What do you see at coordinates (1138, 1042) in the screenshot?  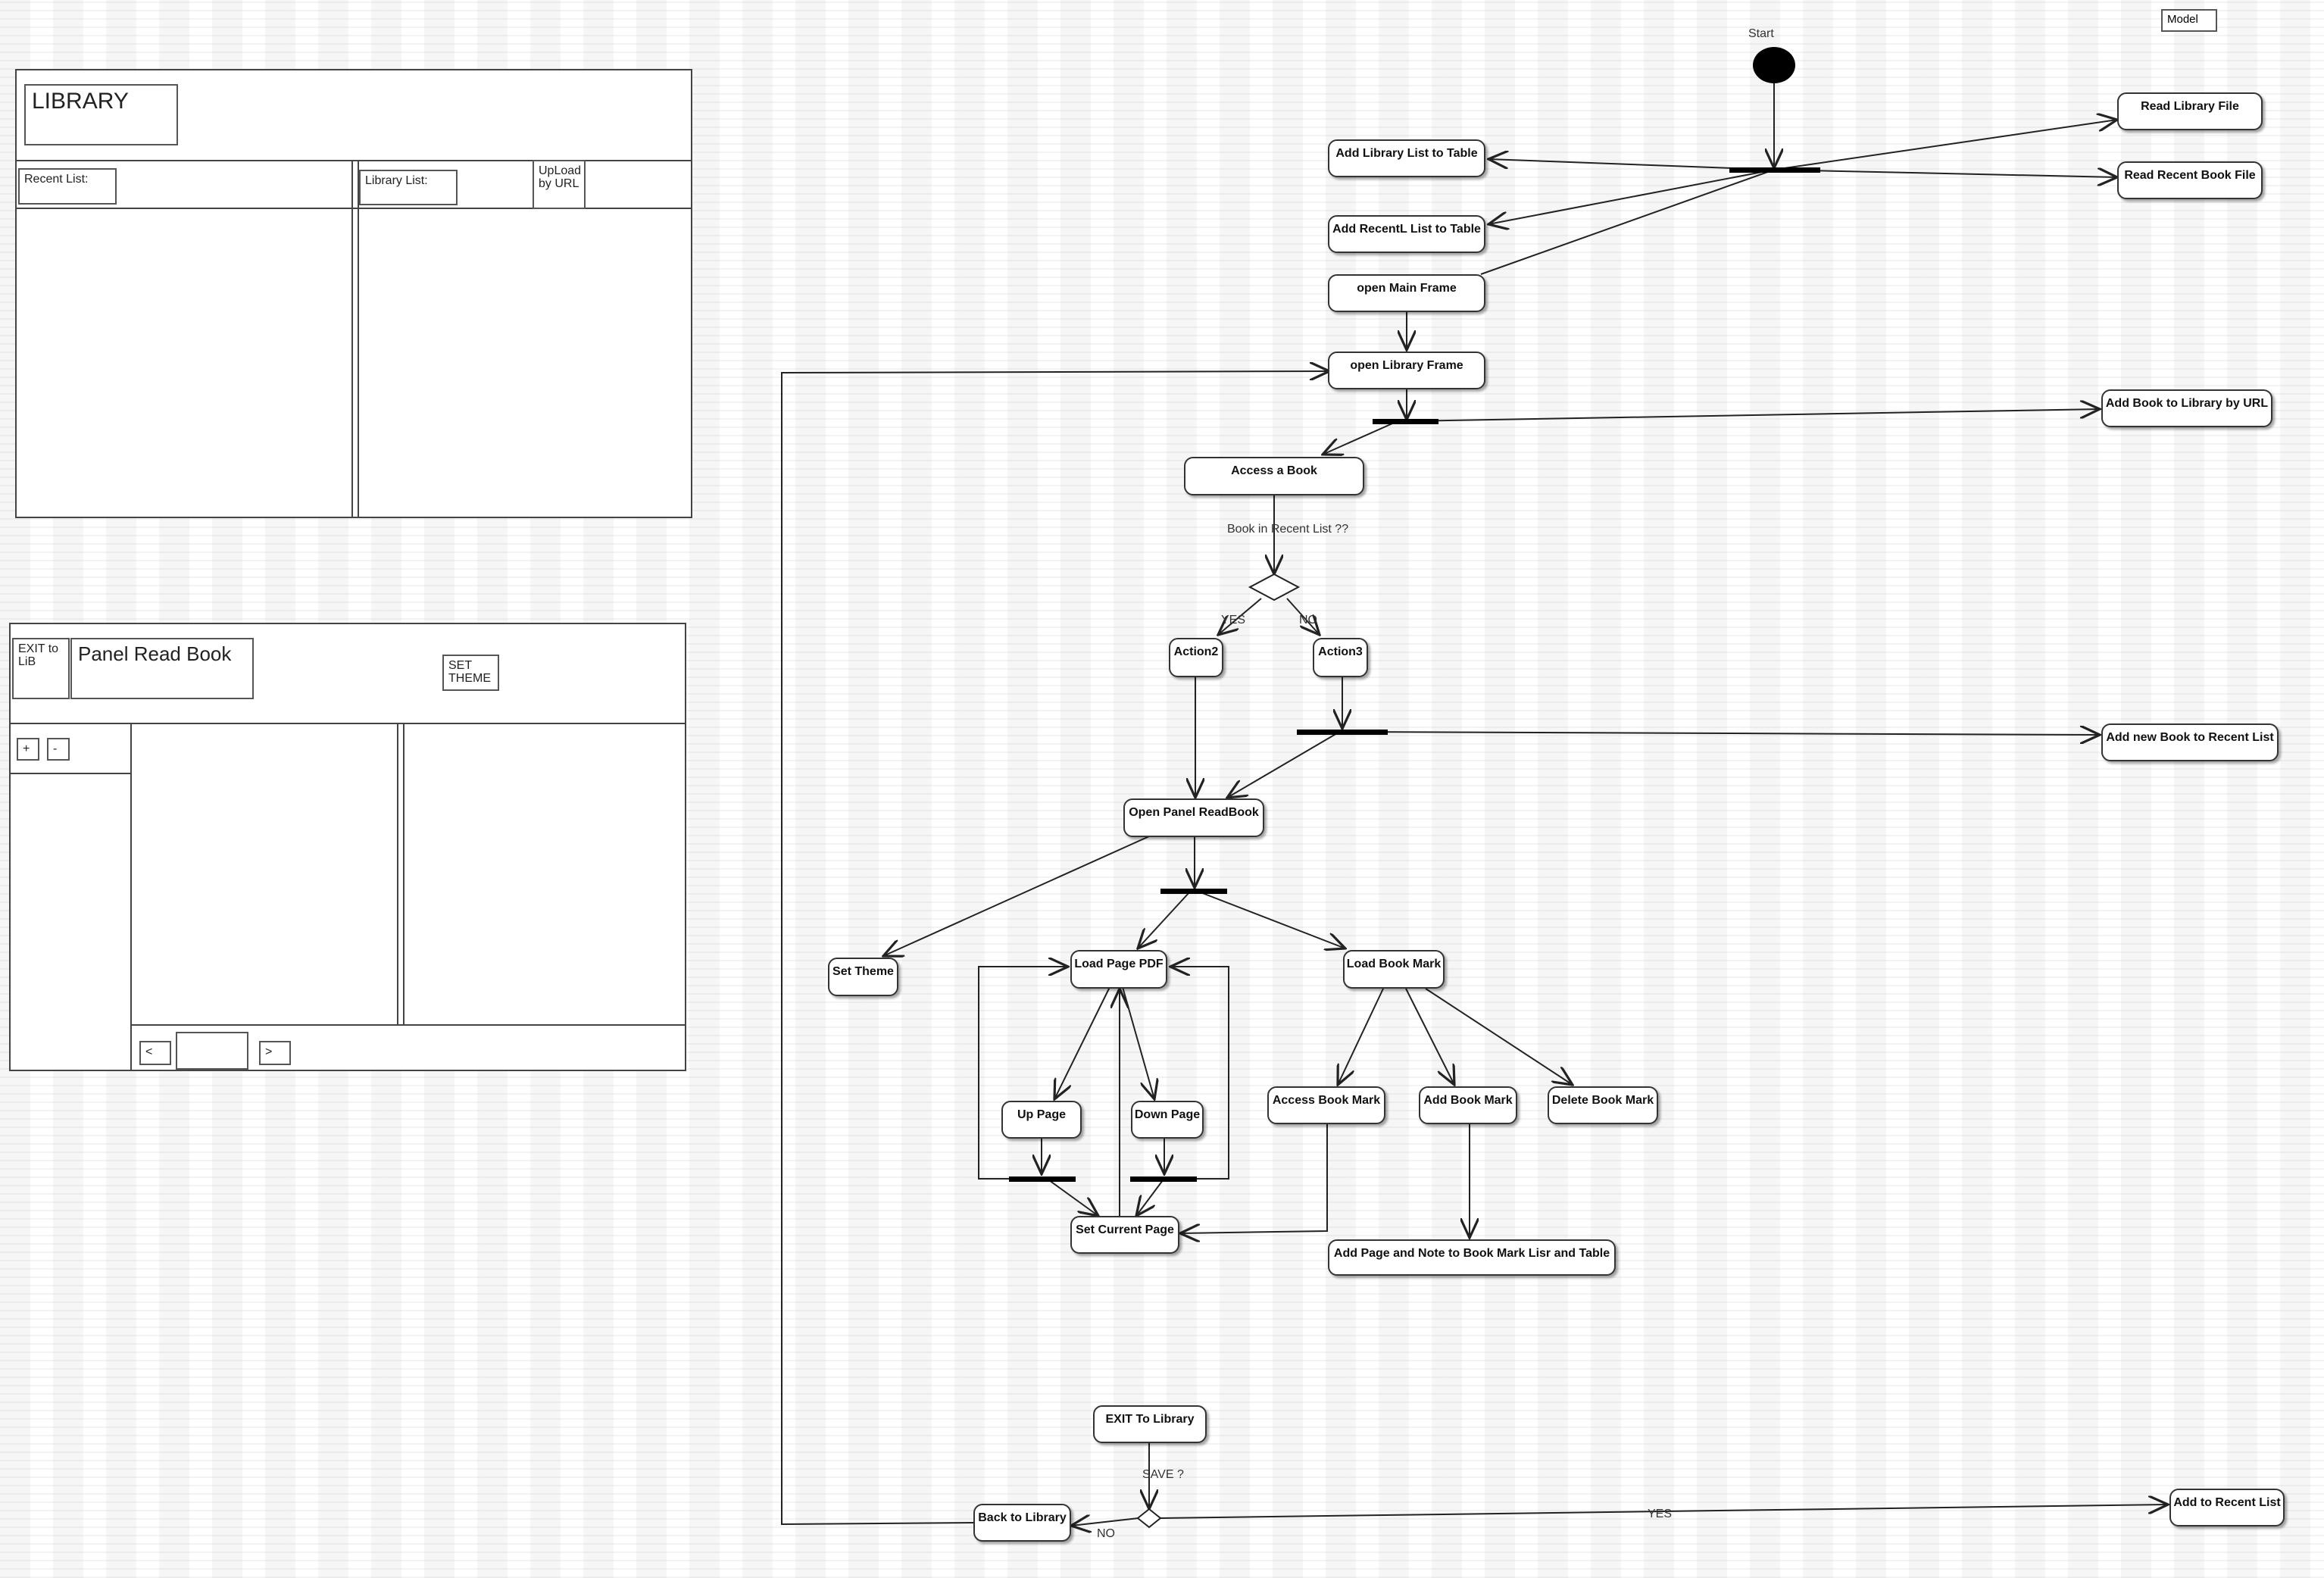 I see `edge-pdf-down` at bounding box center [1138, 1042].